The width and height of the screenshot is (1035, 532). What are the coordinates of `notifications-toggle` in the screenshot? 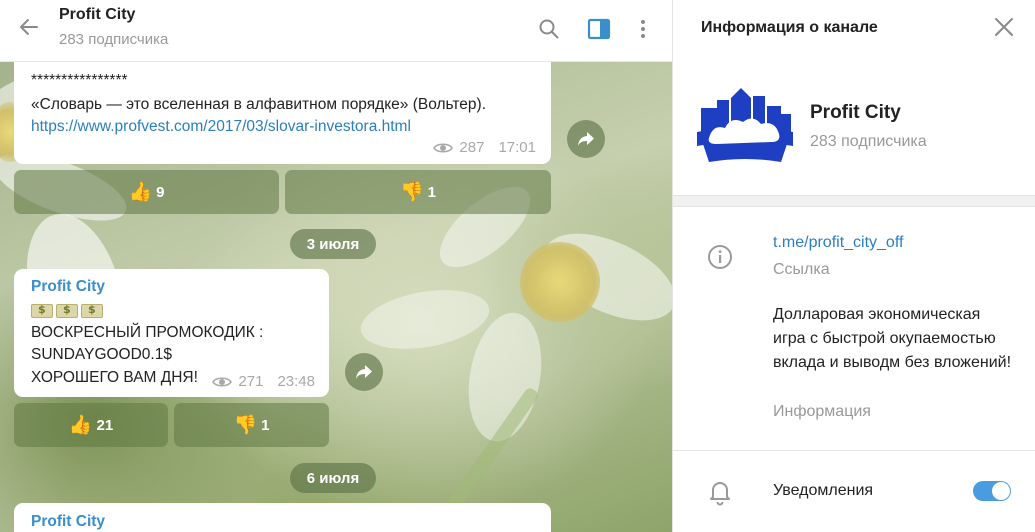 It's located at (992, 491).